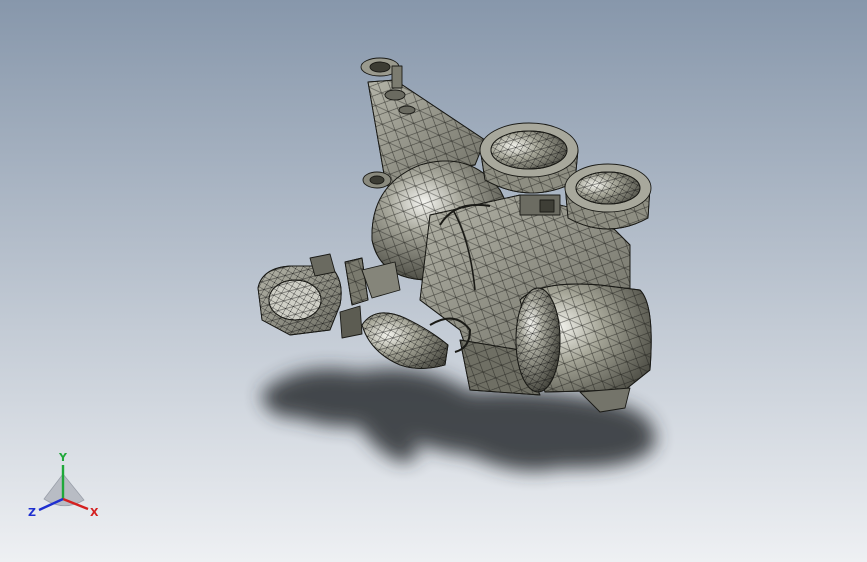 Image resolution: width=867 pixels, height=562 pixels. What do you see at coordinates (32, 512) in the screenshot?
I see `triad-z-label: Z` at bounding box center [32, 512].